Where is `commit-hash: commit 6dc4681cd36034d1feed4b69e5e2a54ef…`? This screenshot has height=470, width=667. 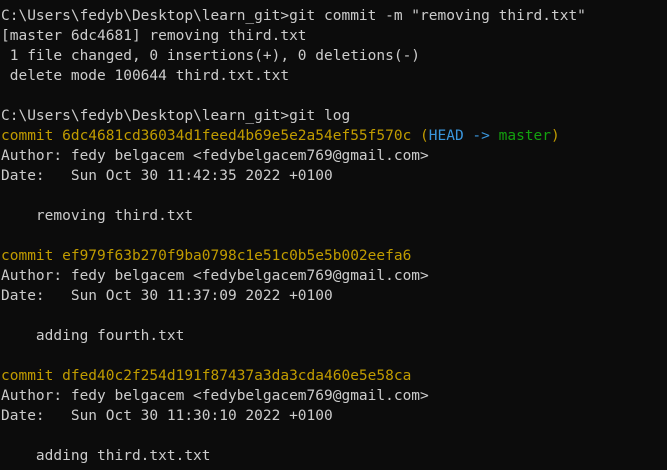
commit-hash: commit 6dc4681cd36034d1feed4b69e5e2a54ef… is located at coordinates (206, 136).